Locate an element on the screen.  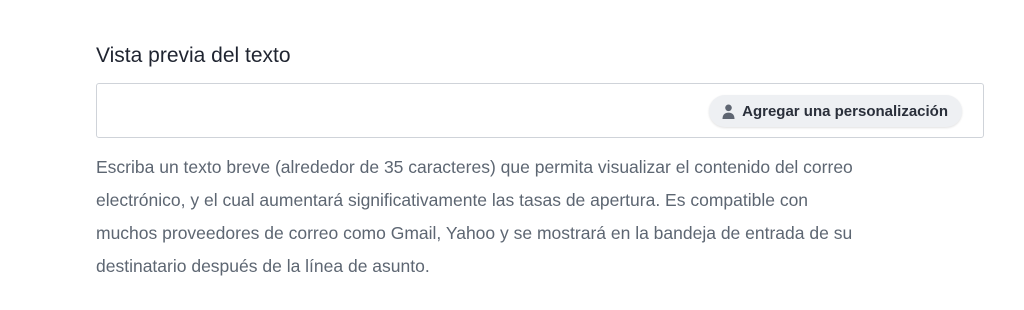
person-icon is located at coordinates (728, 111).